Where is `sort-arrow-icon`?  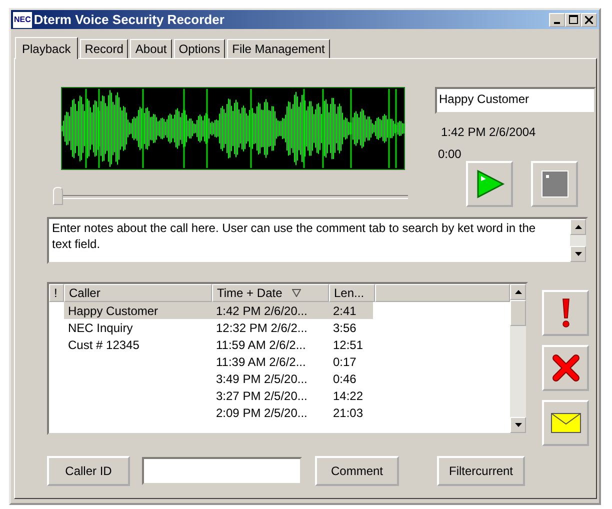
sort-arrow-icon is located at coordinates (297, 293).